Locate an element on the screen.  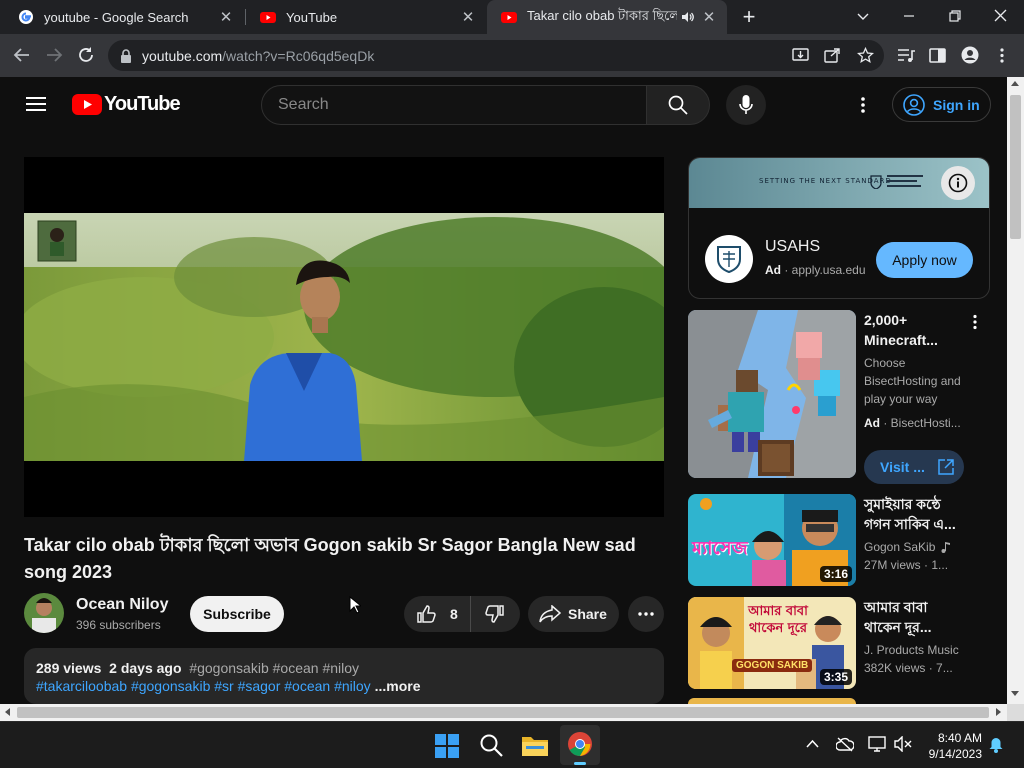
horizontal-scrollbar is located at coordinates (503, 712).